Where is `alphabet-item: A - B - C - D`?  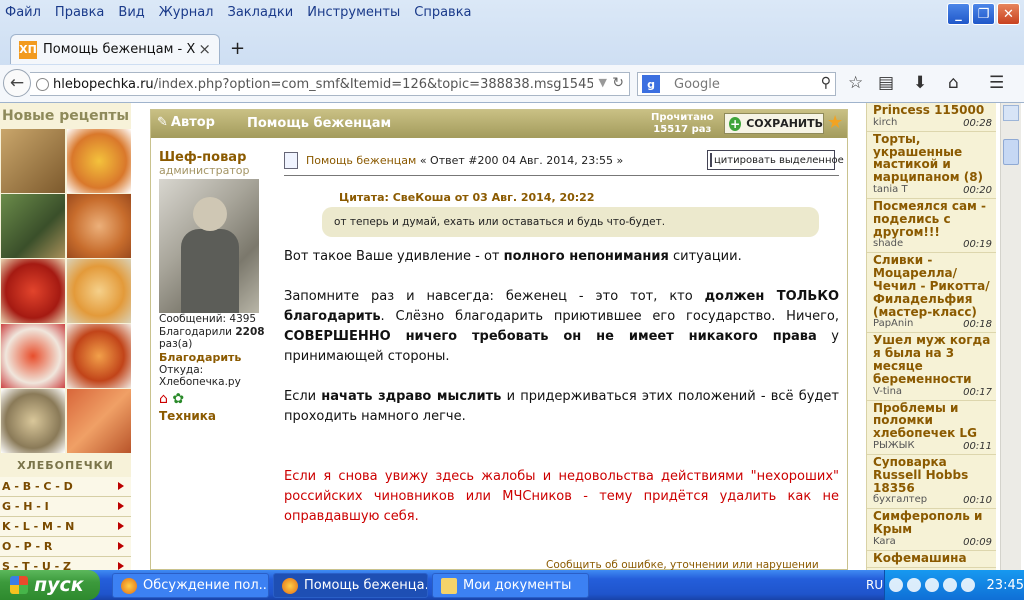
alphabet-item: A - B - C - D is located at coordinates (65, 487).